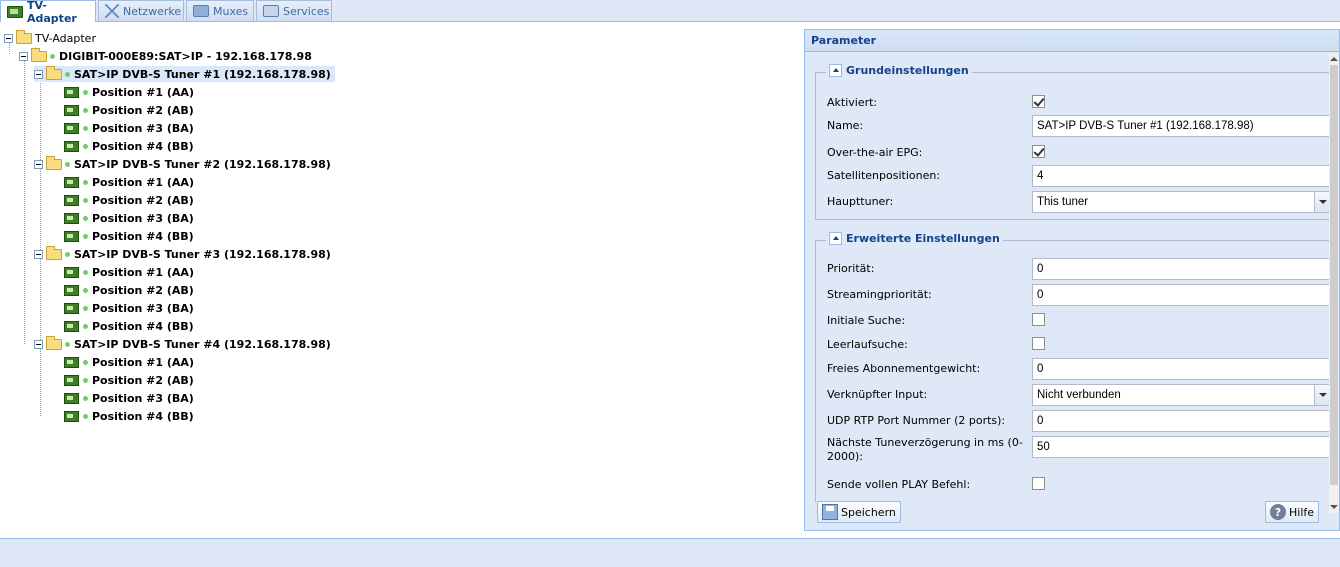 The width and height of the screenshot is (1340, 567). Describe the element at coordinates (899, 484) in the screenshot. I see `fullplay-label: Sende vollen PLAY Befehl:` at that location.